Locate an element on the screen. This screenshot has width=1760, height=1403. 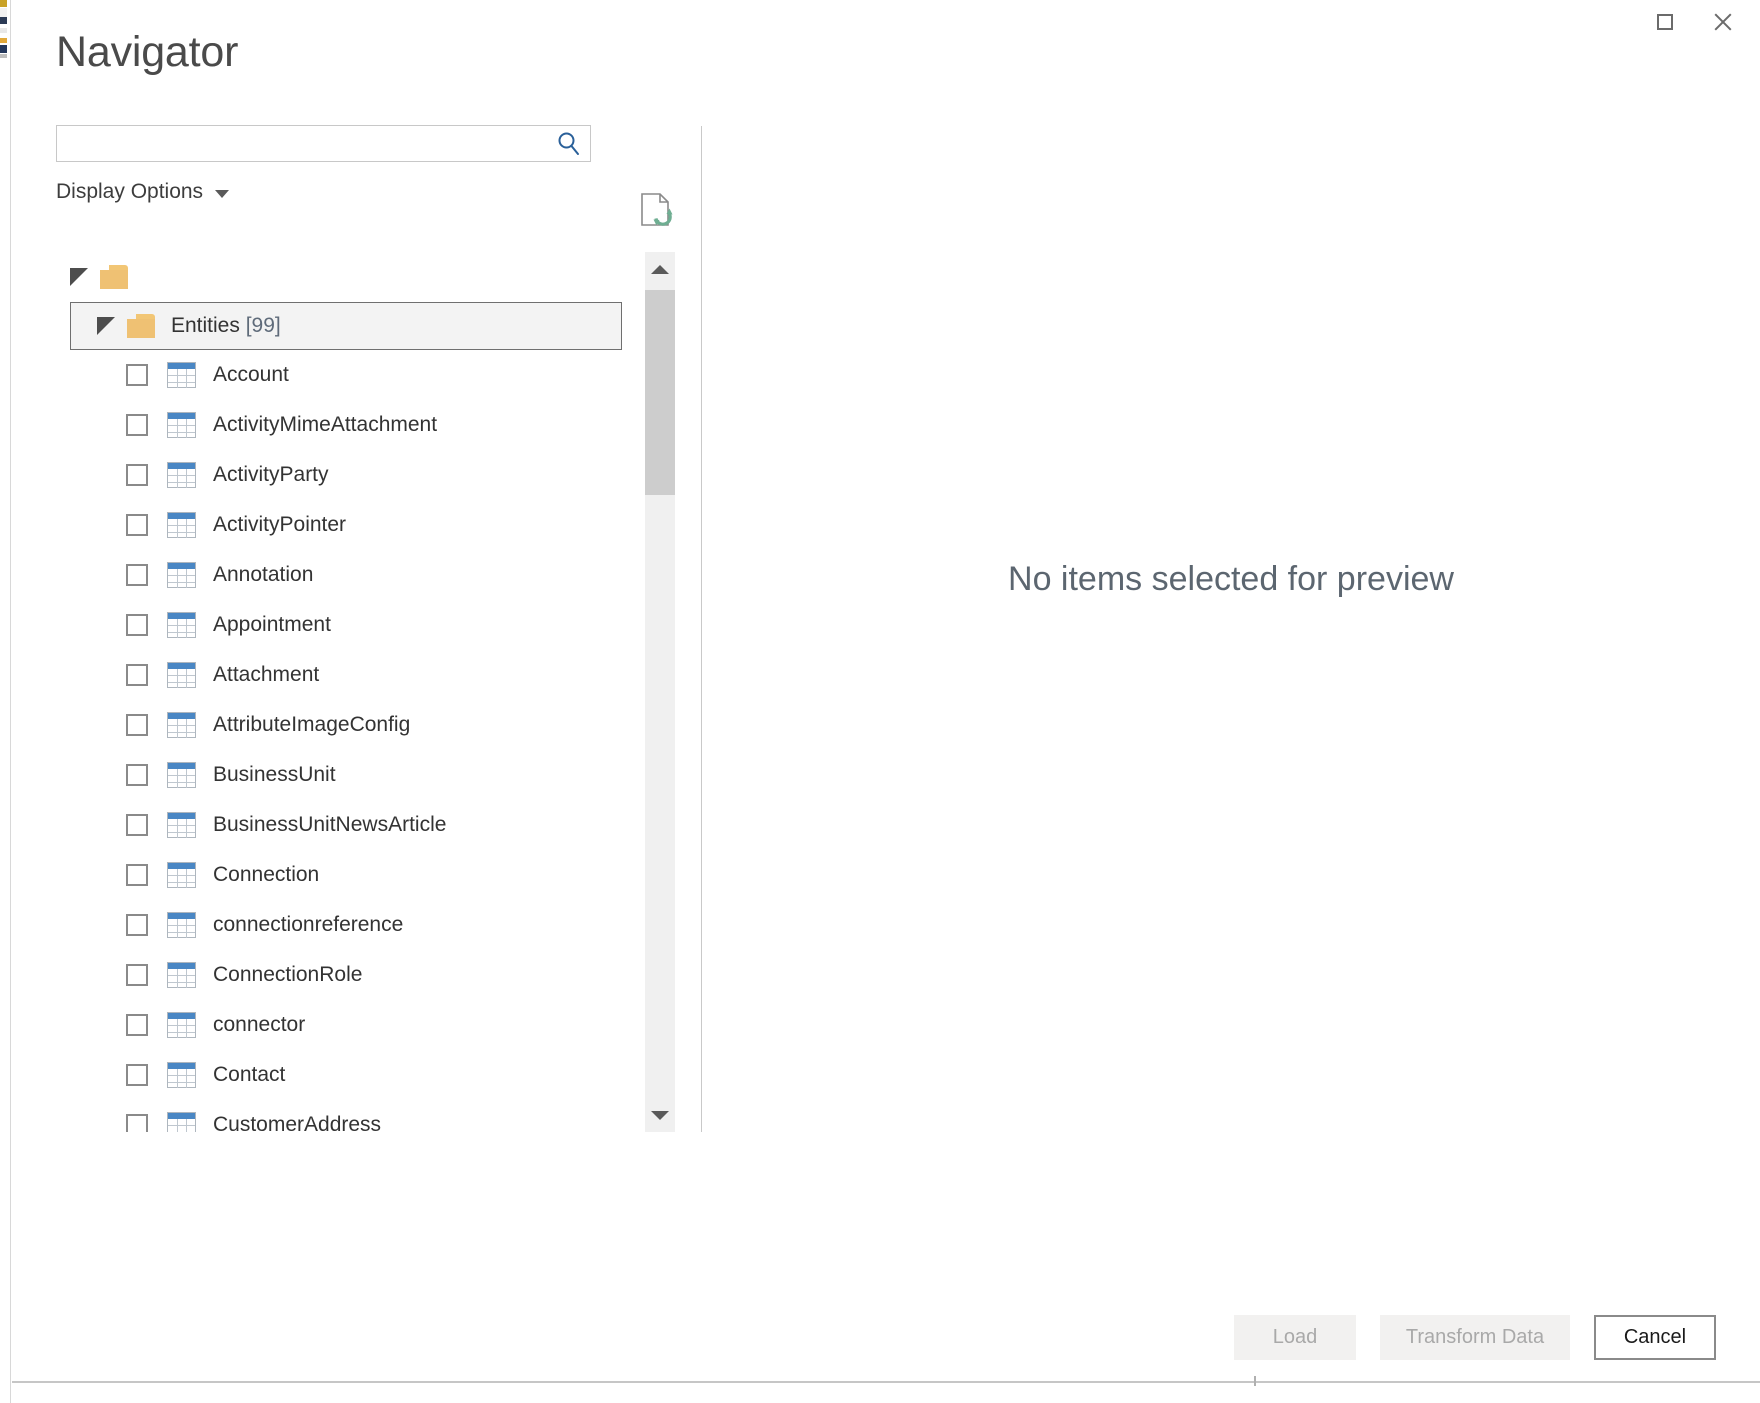
dialog-bottom-tick is located at coordinates (1255, 1381).